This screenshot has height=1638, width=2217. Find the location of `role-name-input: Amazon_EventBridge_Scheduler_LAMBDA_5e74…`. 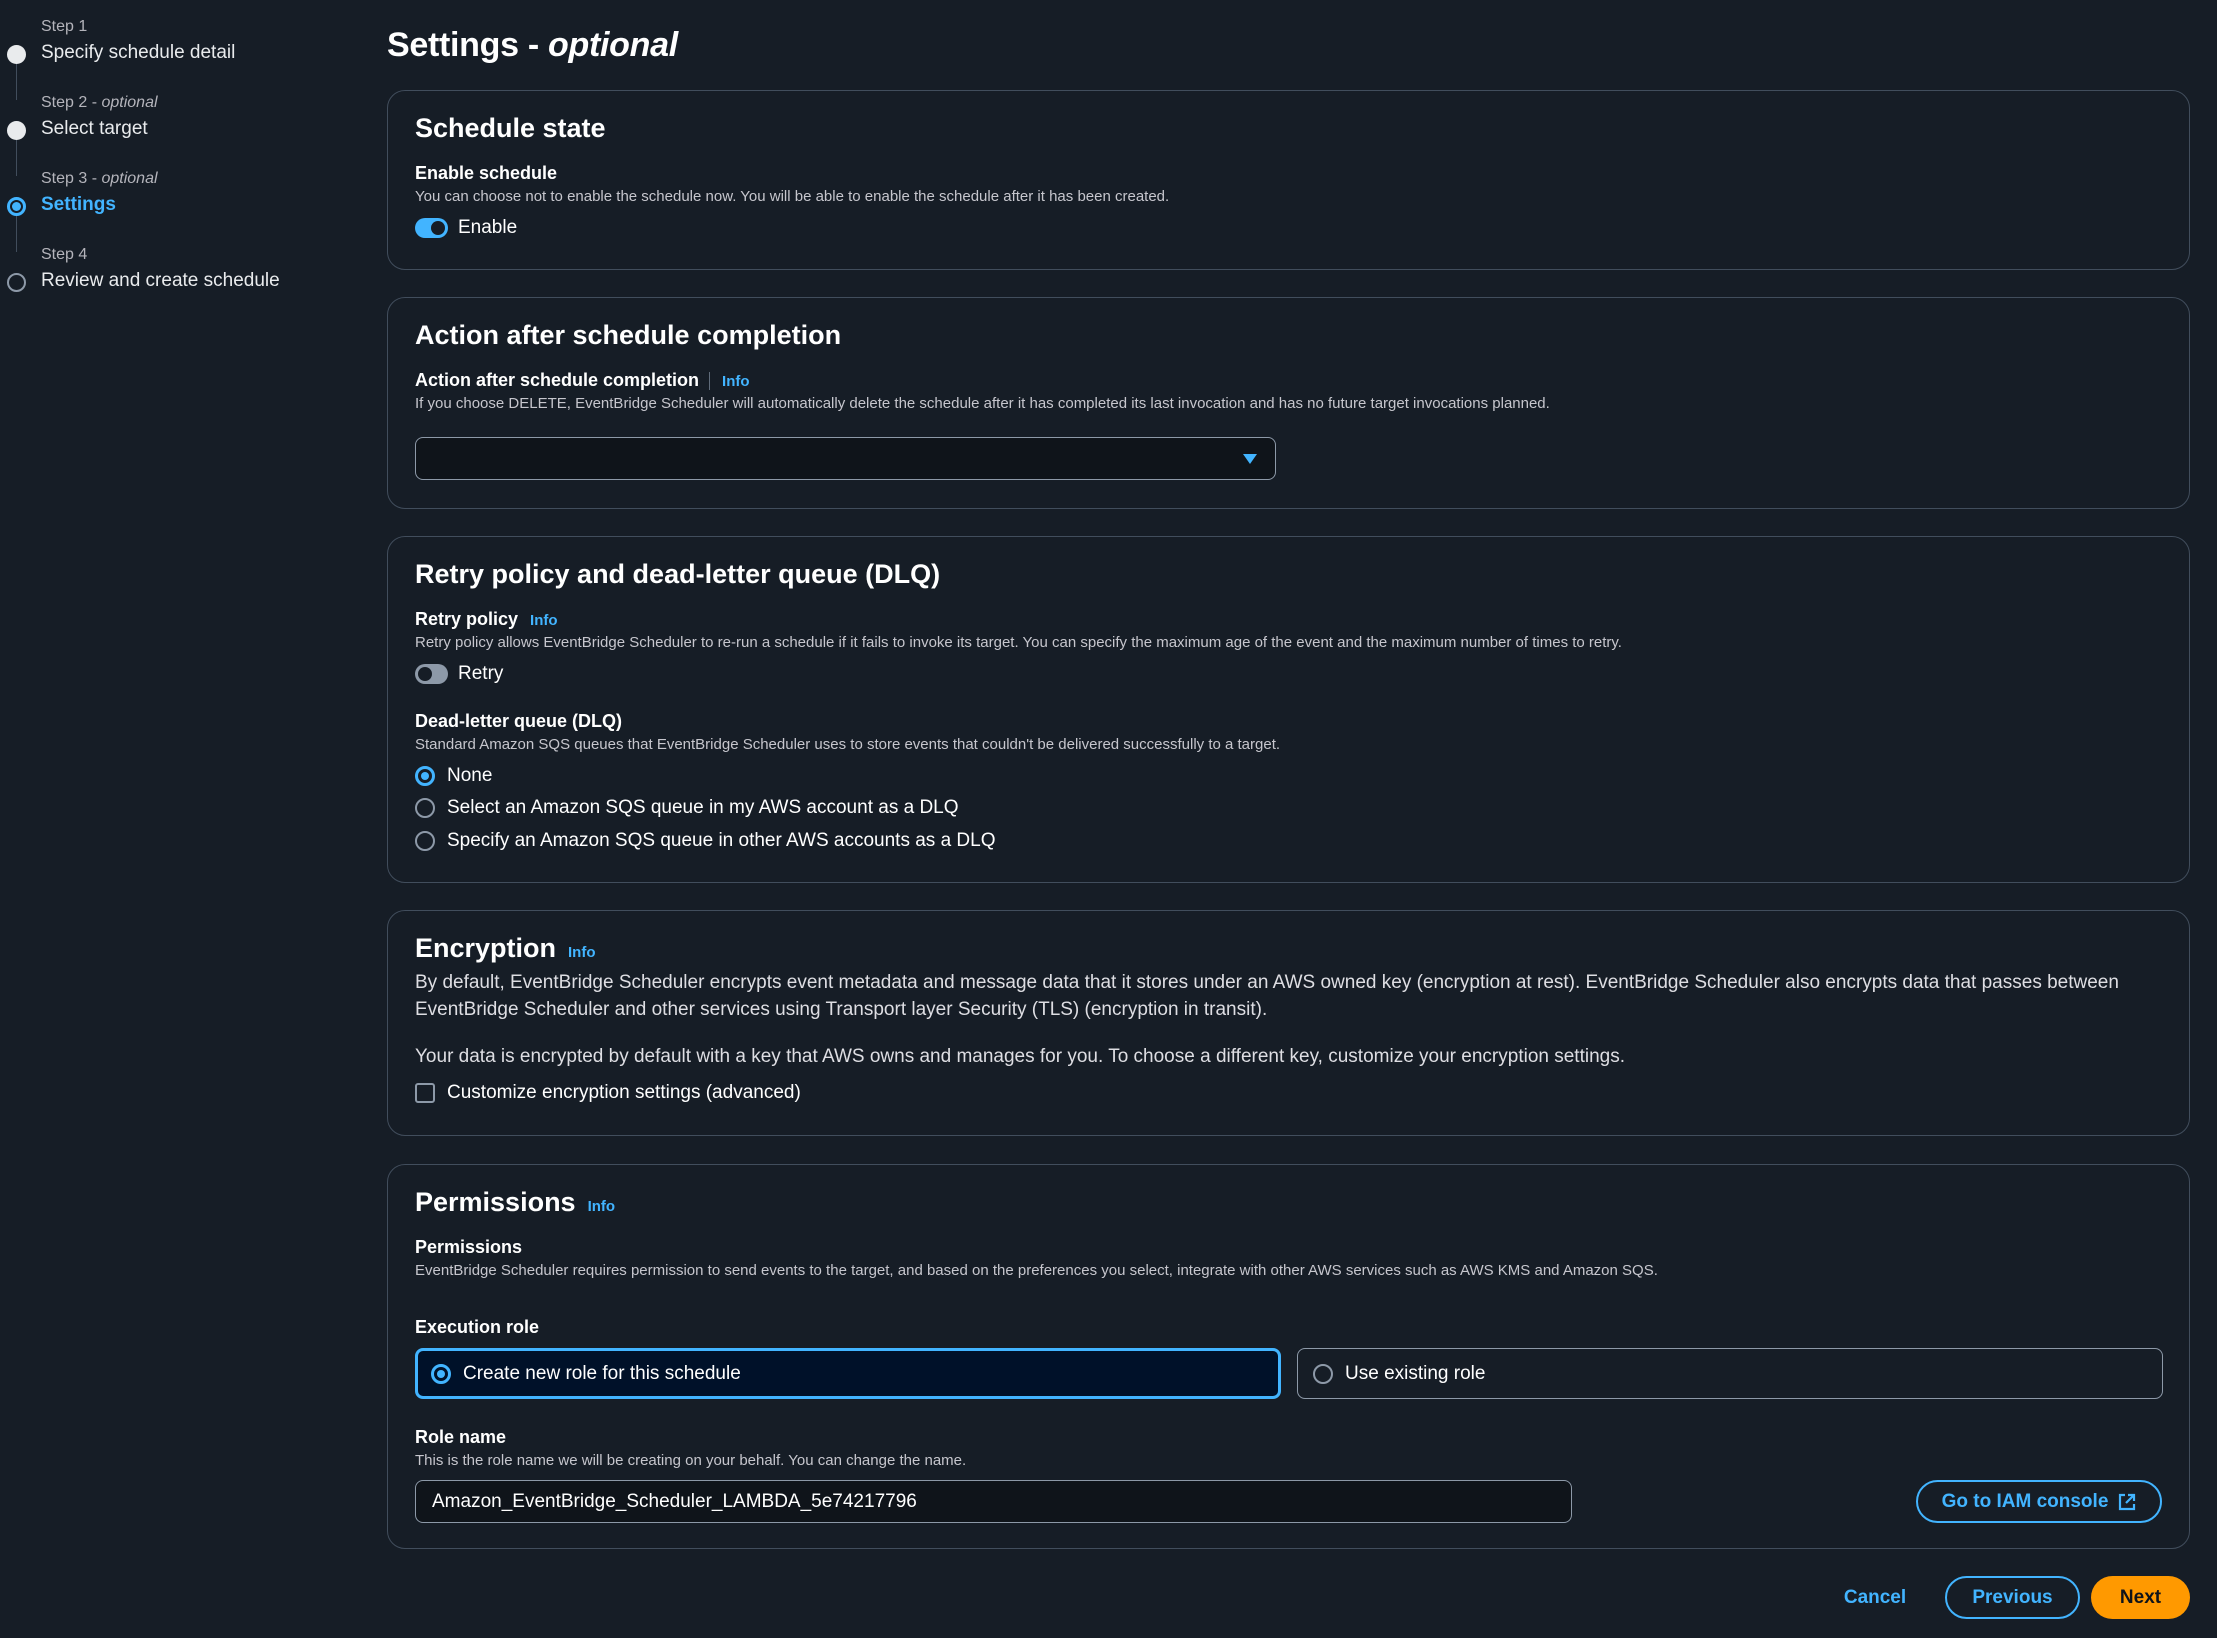

role-name-input: Amazon_EventBridge_Scheduler_LAMBDA_5e74… is located at coordinates (993, 1501).